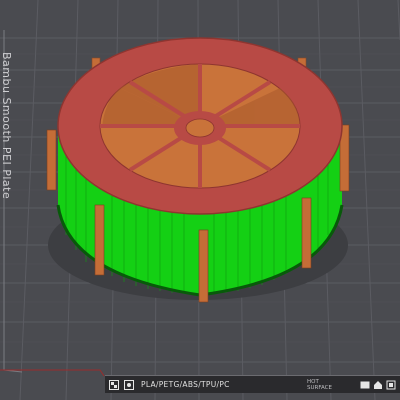 This screenshot has width=400, height=400. Describe the element at coordinates (114, 384) in the screenshot. I see `plate-icon` at that location.